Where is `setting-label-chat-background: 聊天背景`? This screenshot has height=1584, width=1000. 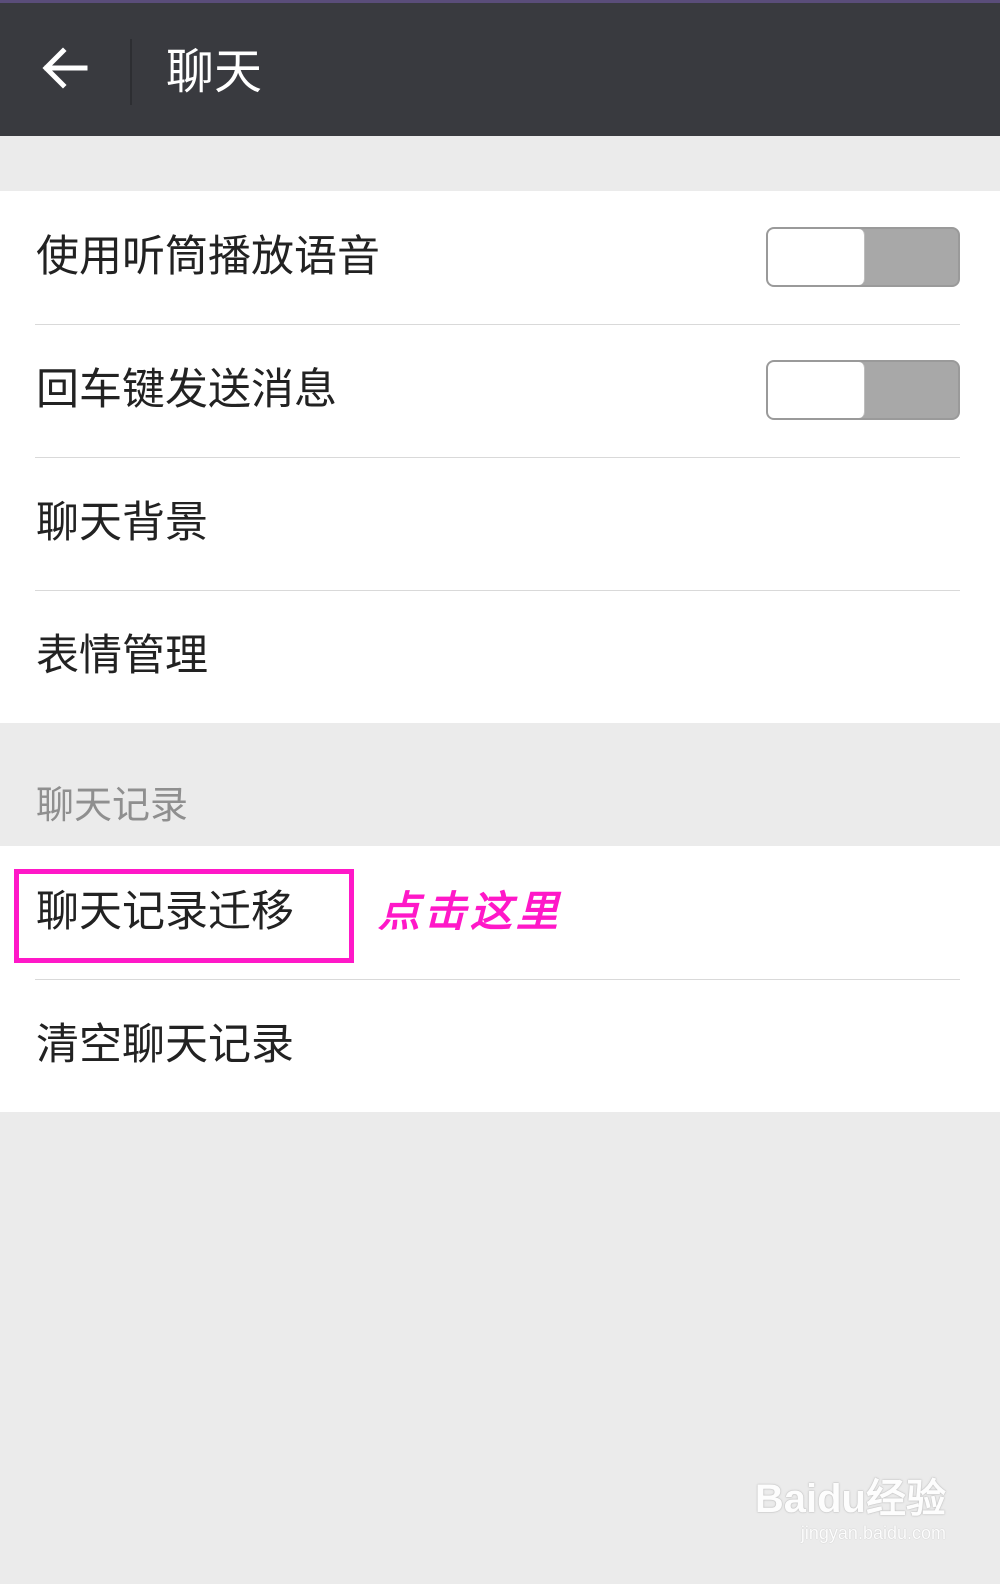 setting-label-chat-background: 聊天背景 is located at coordinates (122, 523).